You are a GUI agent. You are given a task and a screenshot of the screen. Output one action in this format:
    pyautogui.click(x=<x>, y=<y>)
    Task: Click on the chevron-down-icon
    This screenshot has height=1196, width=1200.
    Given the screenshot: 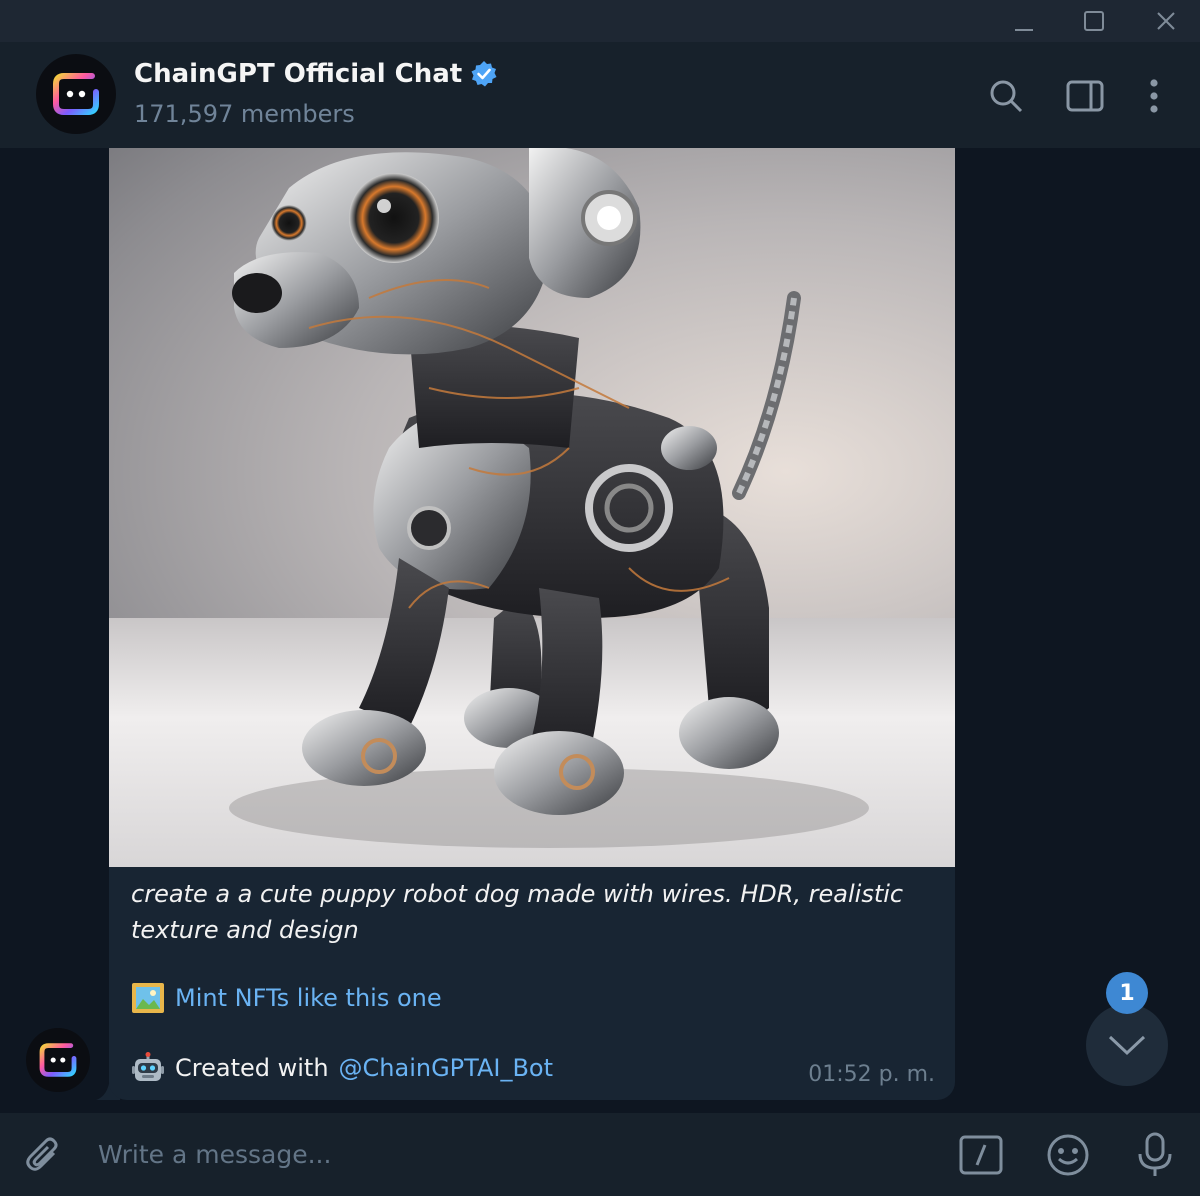 What is the action you would take?
    pyautogui.click(x=1127, y=1045)
    